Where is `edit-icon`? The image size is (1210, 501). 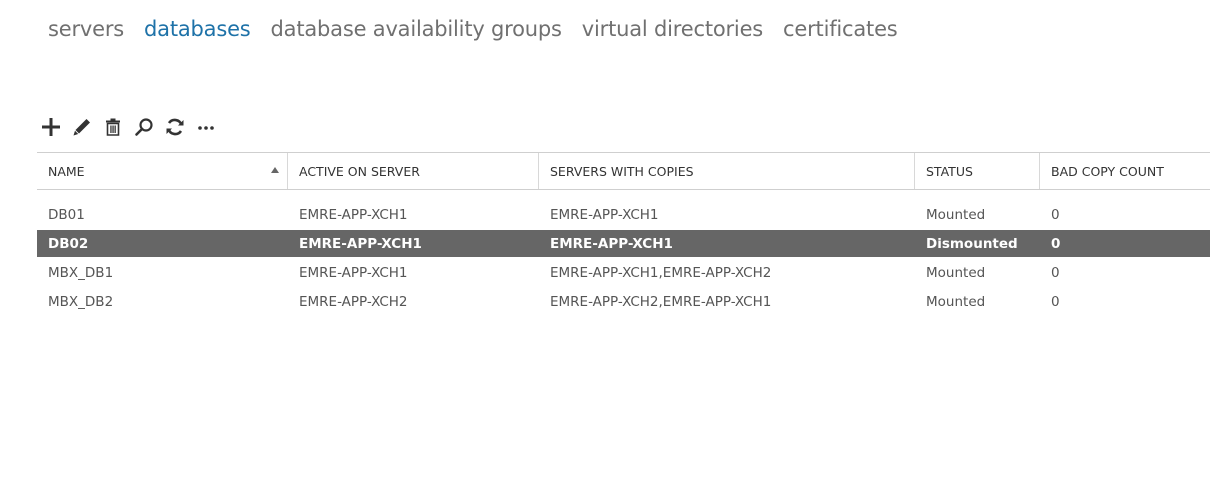
edit-icon is located at coordinates (81, 127).